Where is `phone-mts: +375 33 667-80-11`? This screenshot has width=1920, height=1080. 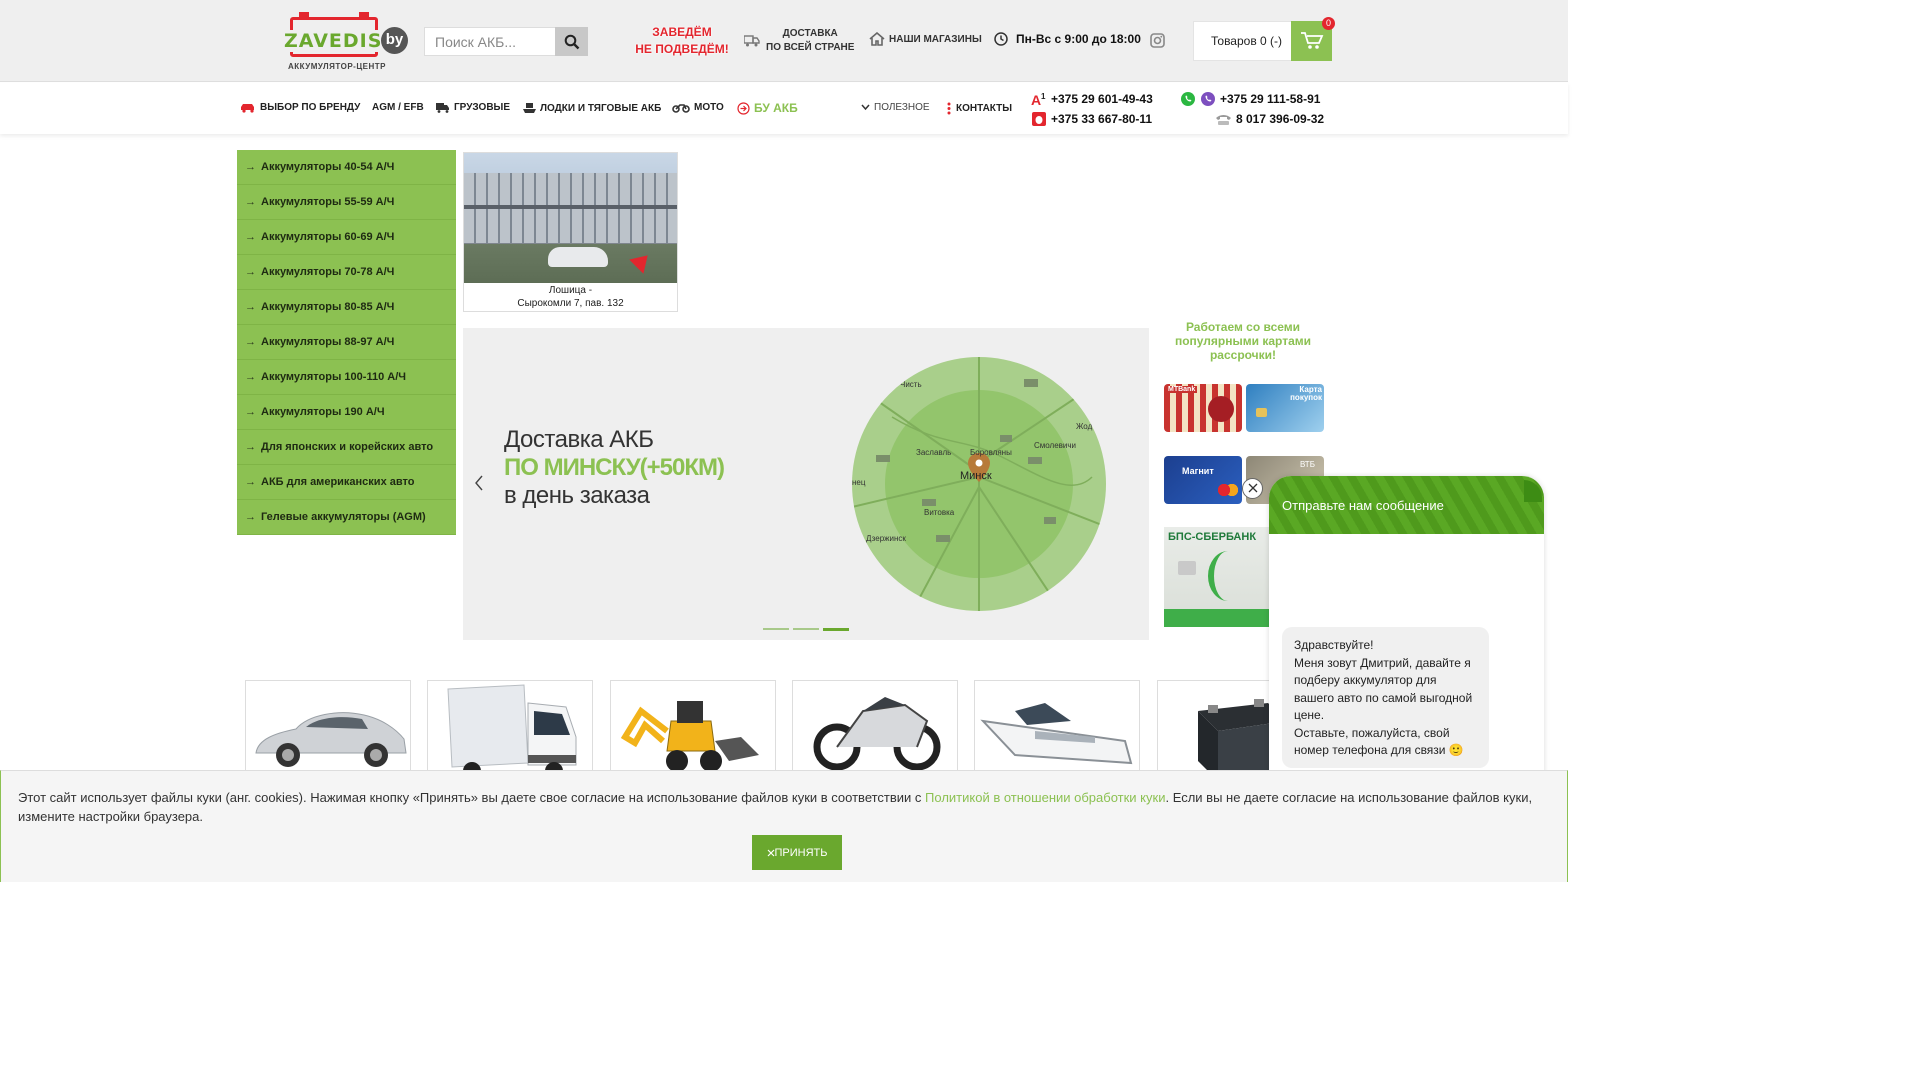
phone-mts: +375 33 667-80-11 is located at coordinates (1092, 119).